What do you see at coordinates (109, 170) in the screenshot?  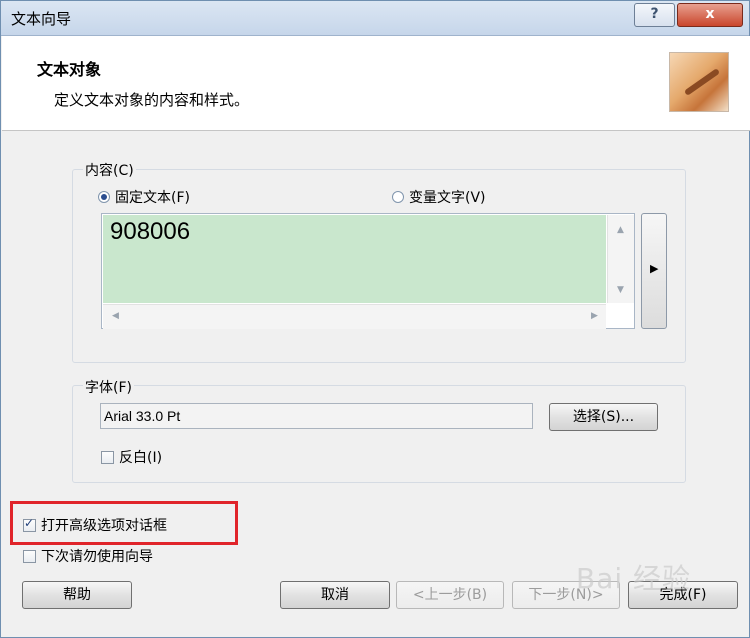 I see `content-group-label: 内容(C)` at bounding box center [109, 170].